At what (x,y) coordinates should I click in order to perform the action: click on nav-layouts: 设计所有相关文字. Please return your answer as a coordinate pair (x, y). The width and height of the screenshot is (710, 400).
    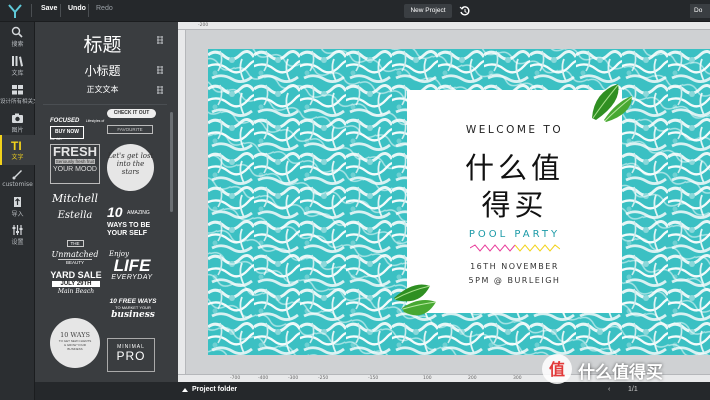
    Looking at the image, I should click on (22, 95).